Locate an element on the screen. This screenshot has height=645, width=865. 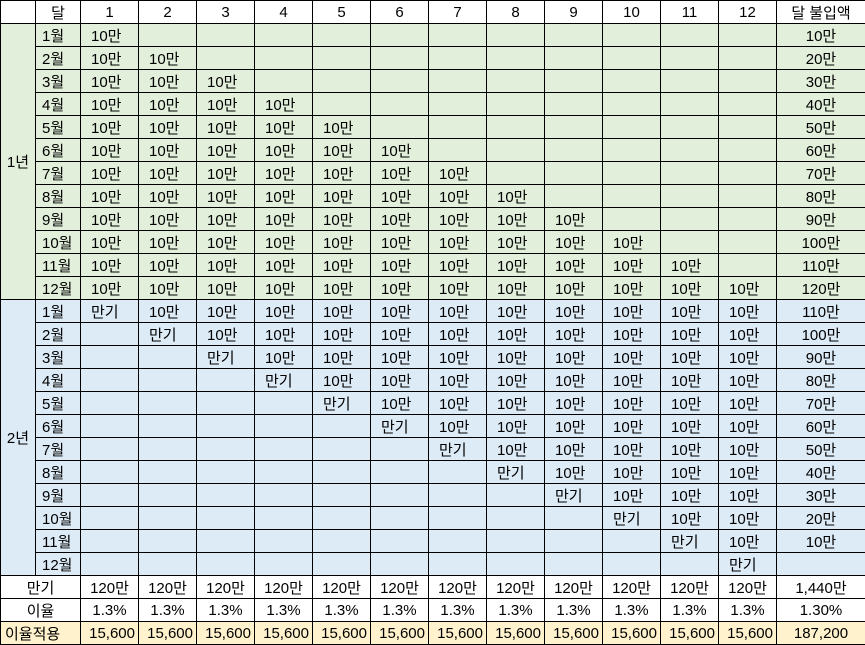
month-label: 9월 is located at coordinates (58, 219).